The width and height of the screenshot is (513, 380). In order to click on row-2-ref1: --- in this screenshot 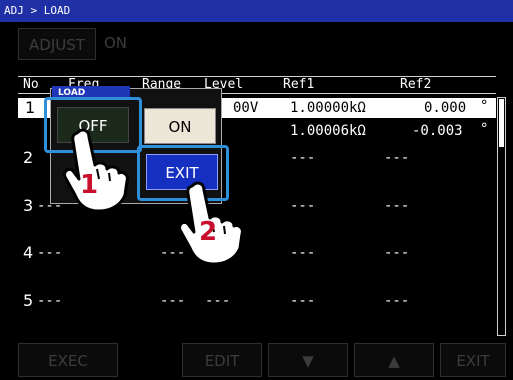, I will do `click(303, 158)`.